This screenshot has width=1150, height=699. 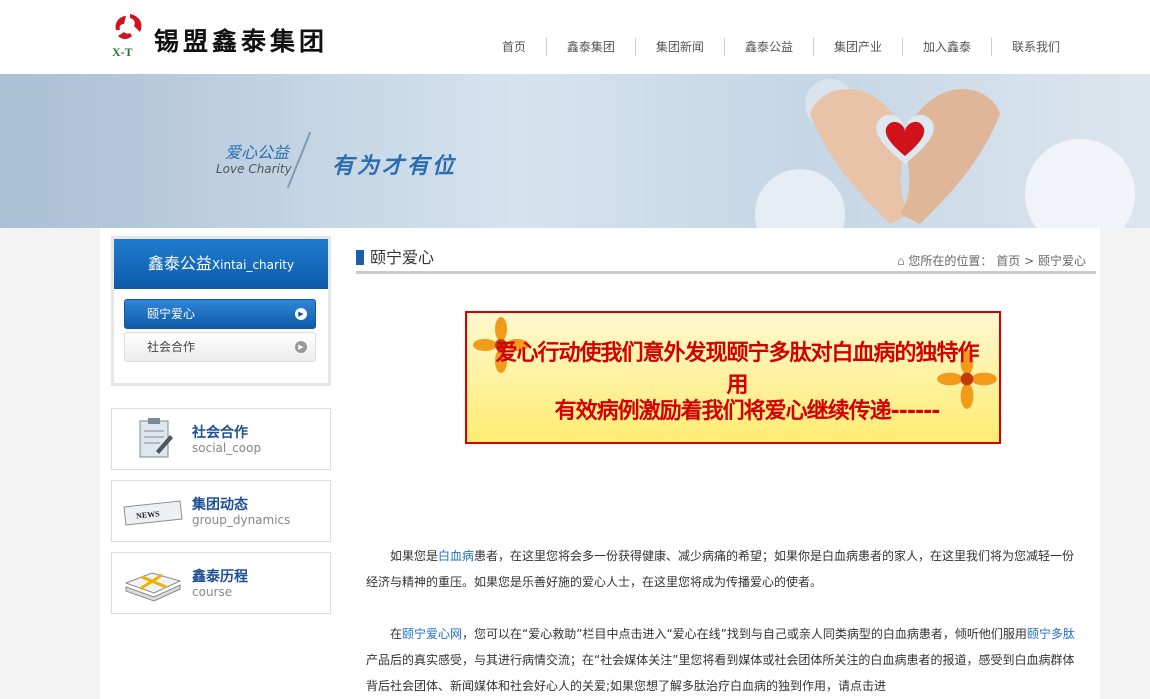 What do you see at coordinates (299, 160) in the screenshot?
I see `banner-divider` at bounding box center [299, 160].